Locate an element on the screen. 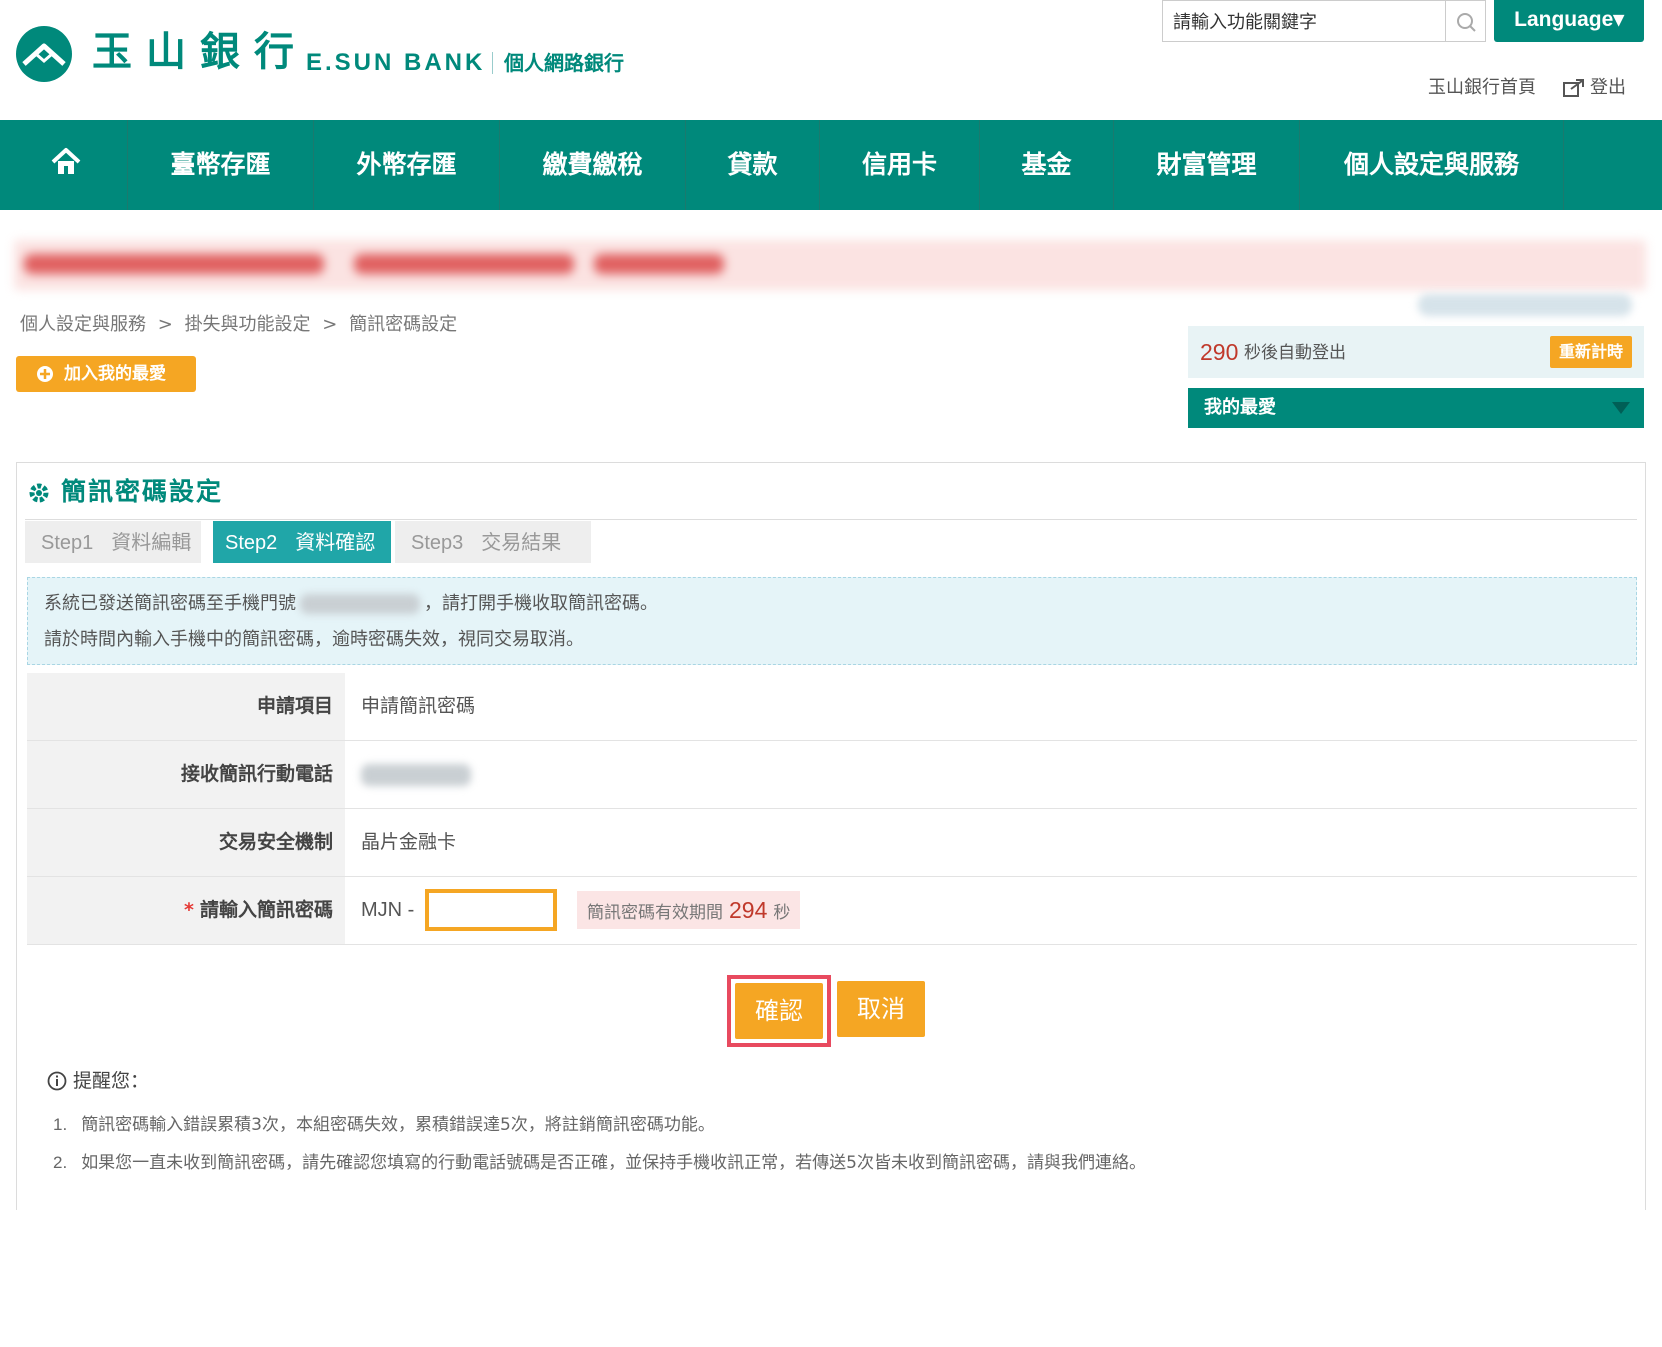 Image resolution: width=1662 pixels, height=1347 pixels. info-text: 系統已發送簡訊密碼至手機門號 is located at coordinates (170, 603).